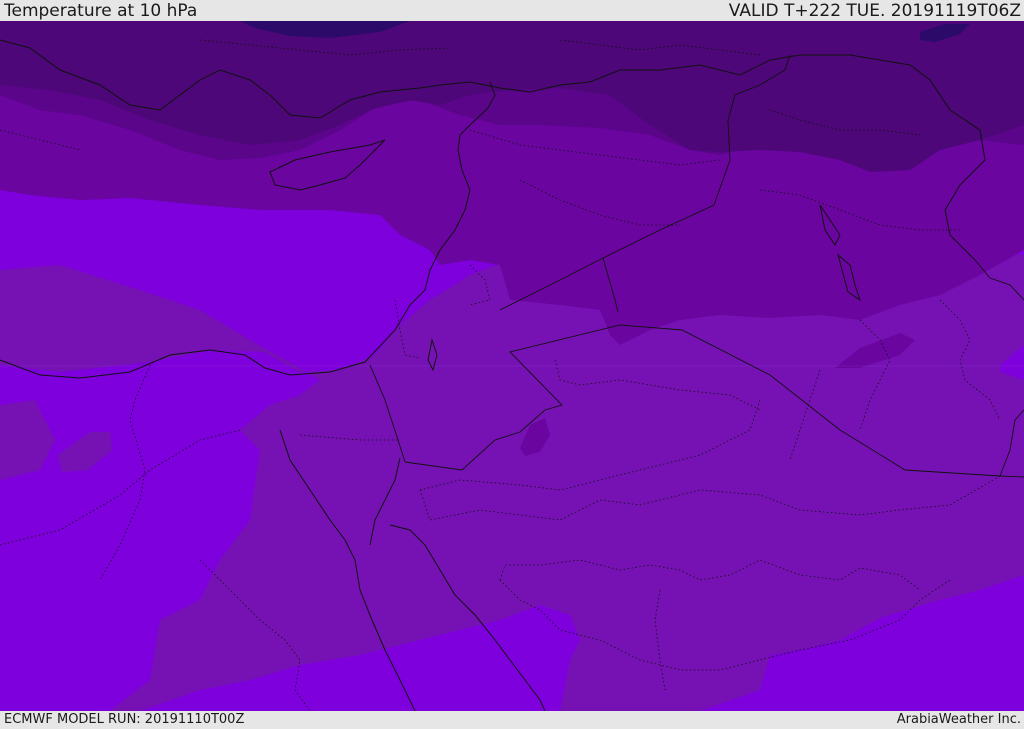  I want to click on credit: ArabiaWeather Inc., so click(958, 719).